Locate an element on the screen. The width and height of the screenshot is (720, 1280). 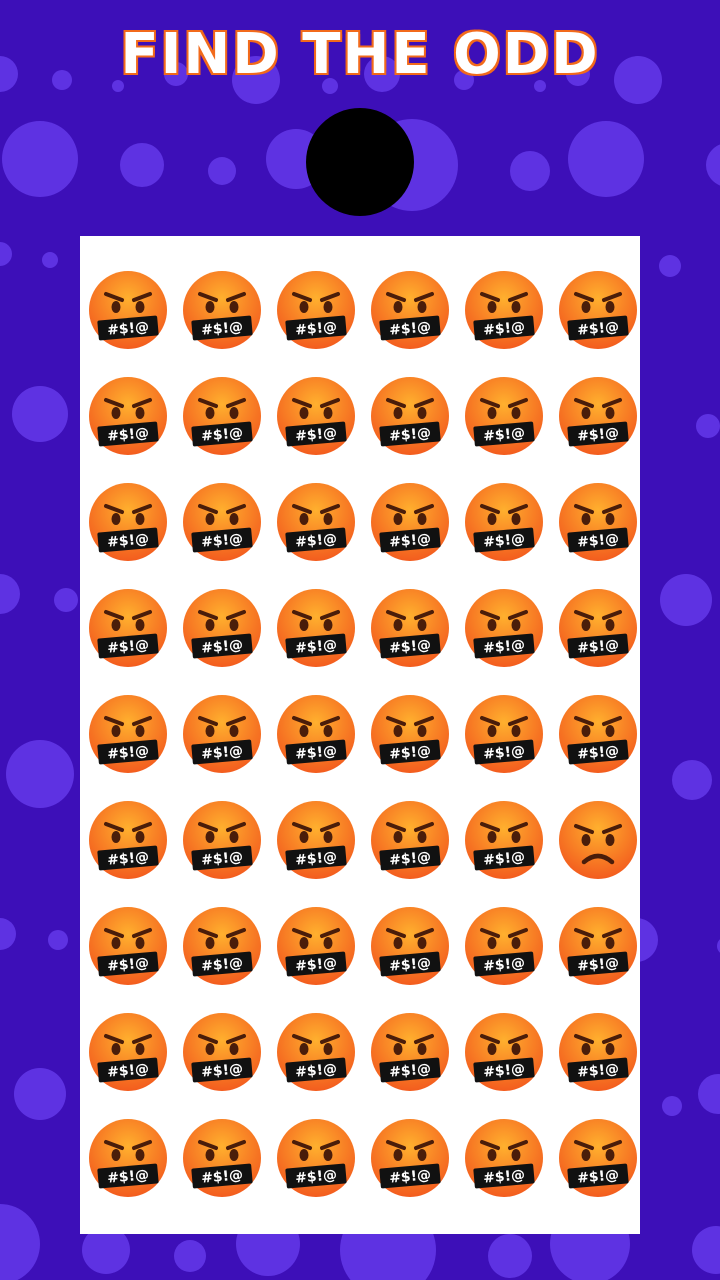
angry-face-icon is located at coordinates (598, 840).